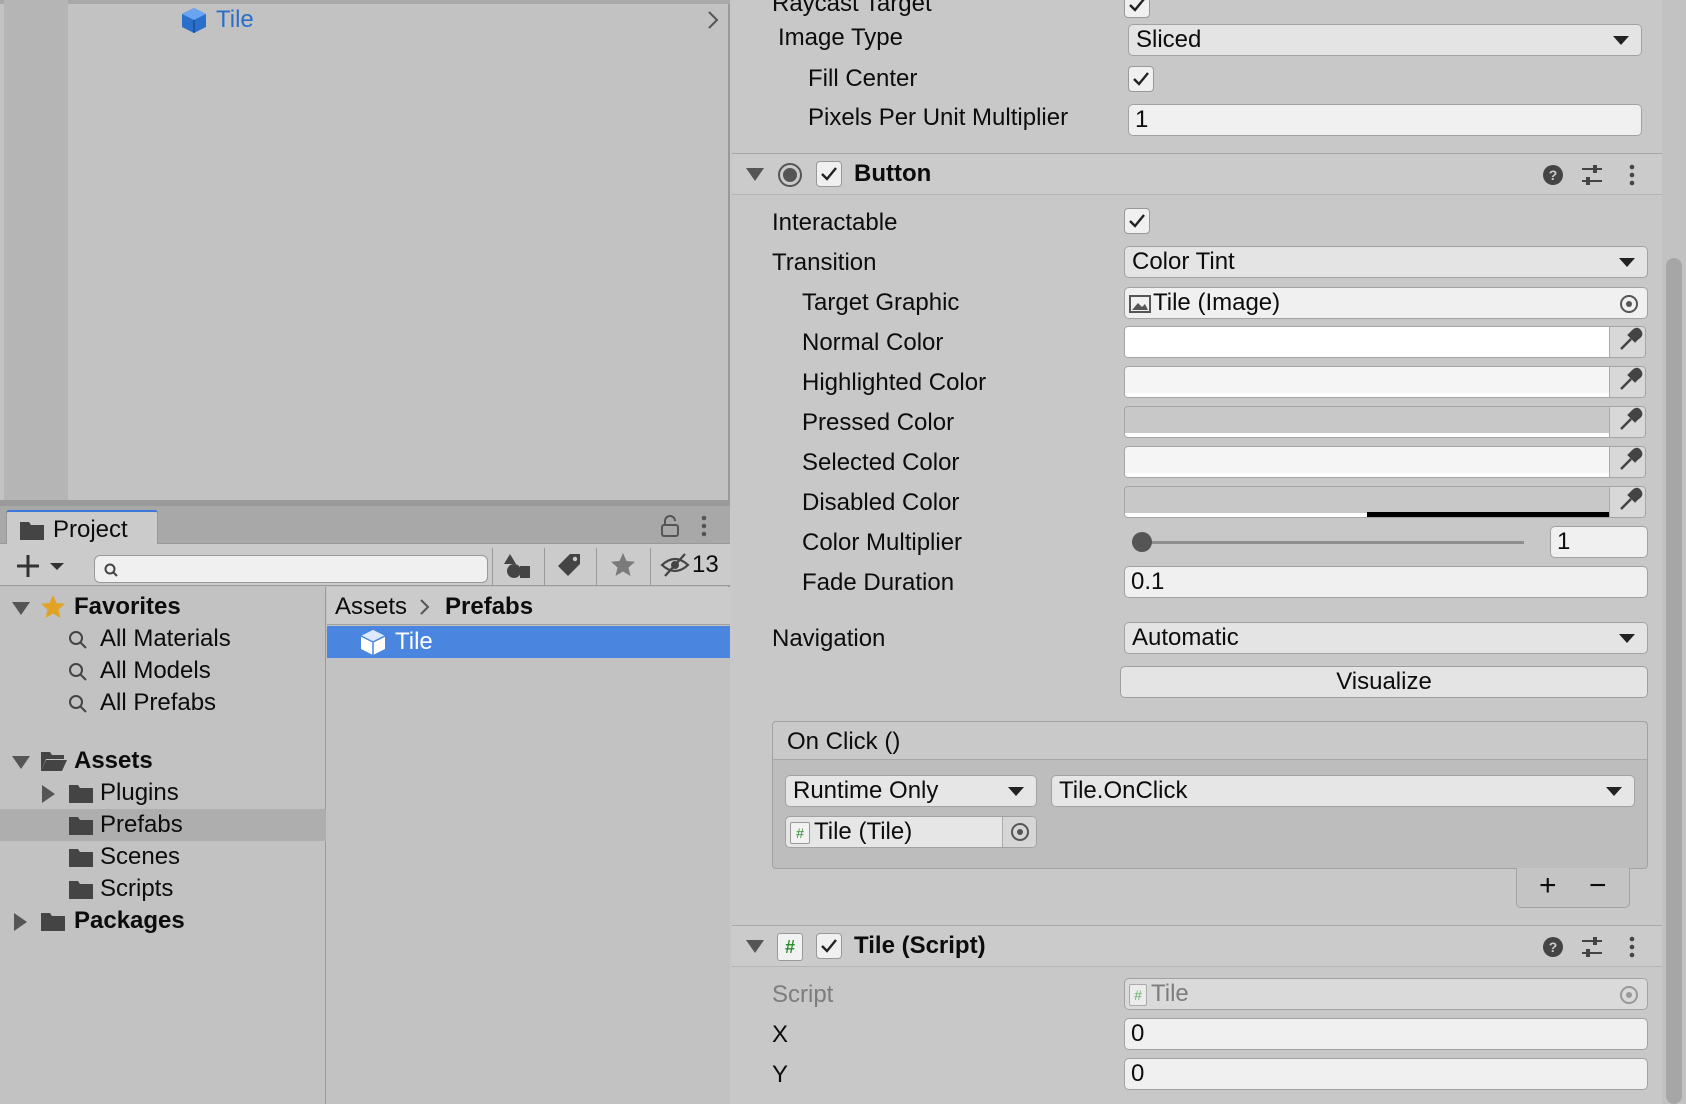 Image resolution: width=1686 pixels, height=1104 pixels. Describe the element at coordinates (163, 703) in the screenshot. I see `tree-item-all-prefabs: All Prefabs` at that location.